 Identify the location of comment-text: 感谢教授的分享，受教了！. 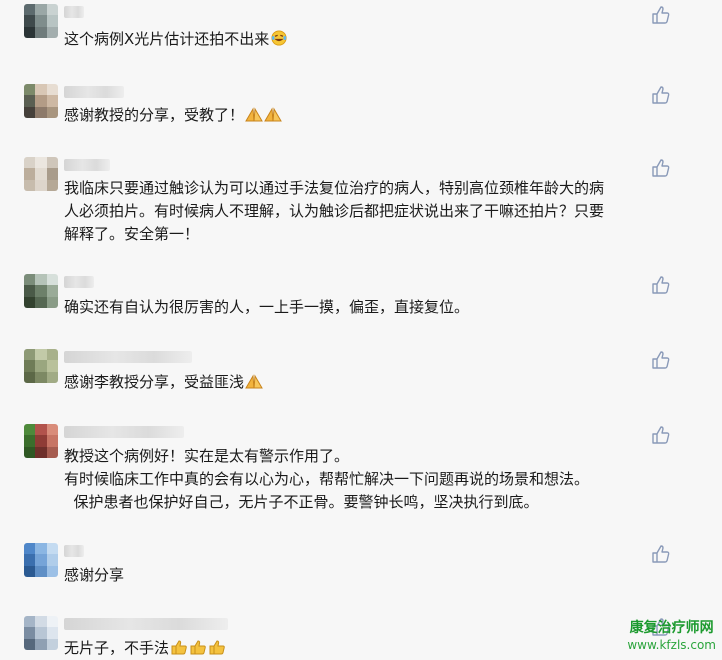
(369, 115).